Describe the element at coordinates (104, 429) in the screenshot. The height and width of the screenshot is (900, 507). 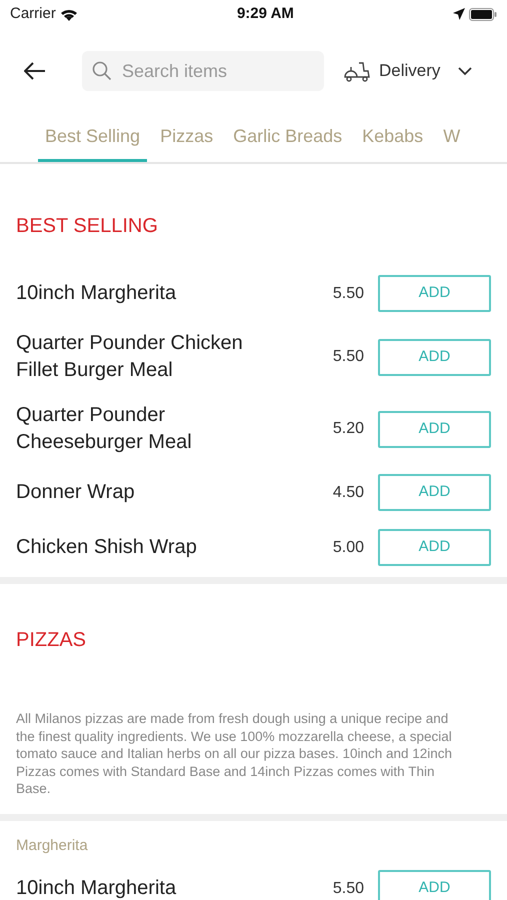
I see `item-name: Quarter Pounder Cheeseburger Meal` at that location.